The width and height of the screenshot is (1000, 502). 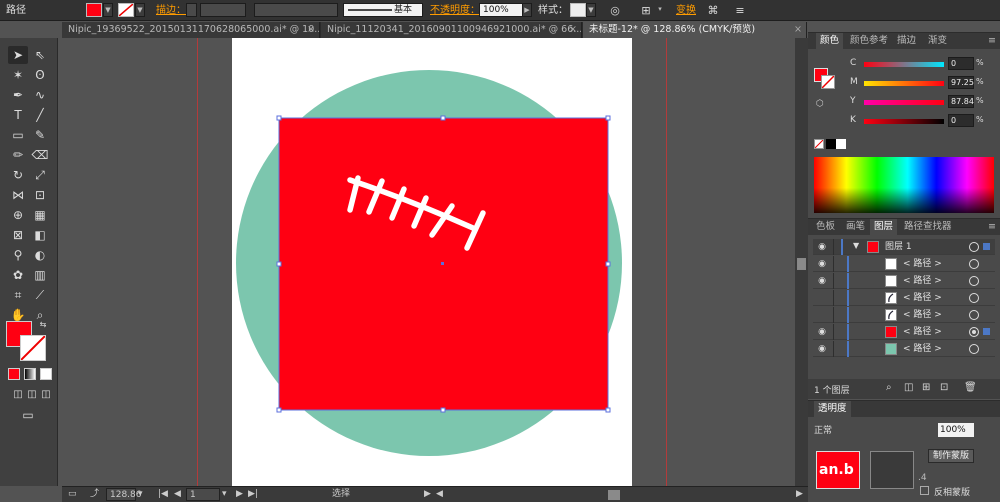 I want to click on close-icon: ×, so click(x=798, y=30).